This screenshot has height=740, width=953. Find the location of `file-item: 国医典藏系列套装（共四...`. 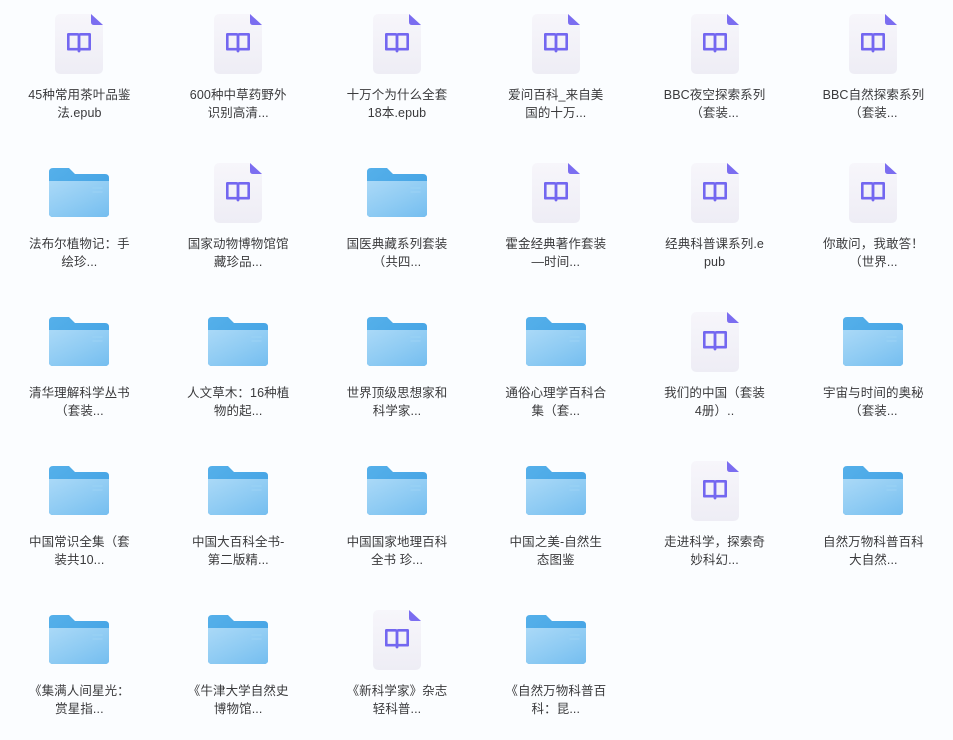

file-item: 国医典藏系列套装（共四... is located at coordinates (397, 227).